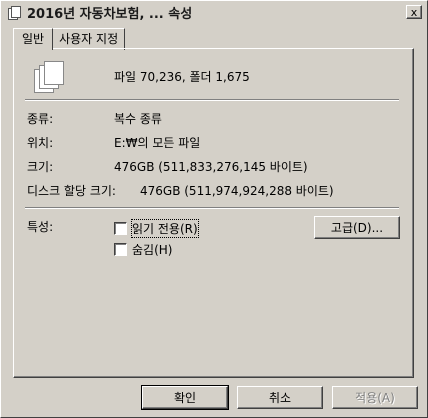 The image size is (428, 418). What do you see at coordinates (33, 39) in the screenshot?
I see `tab-general: 일반` at bounding box center [33, 39].